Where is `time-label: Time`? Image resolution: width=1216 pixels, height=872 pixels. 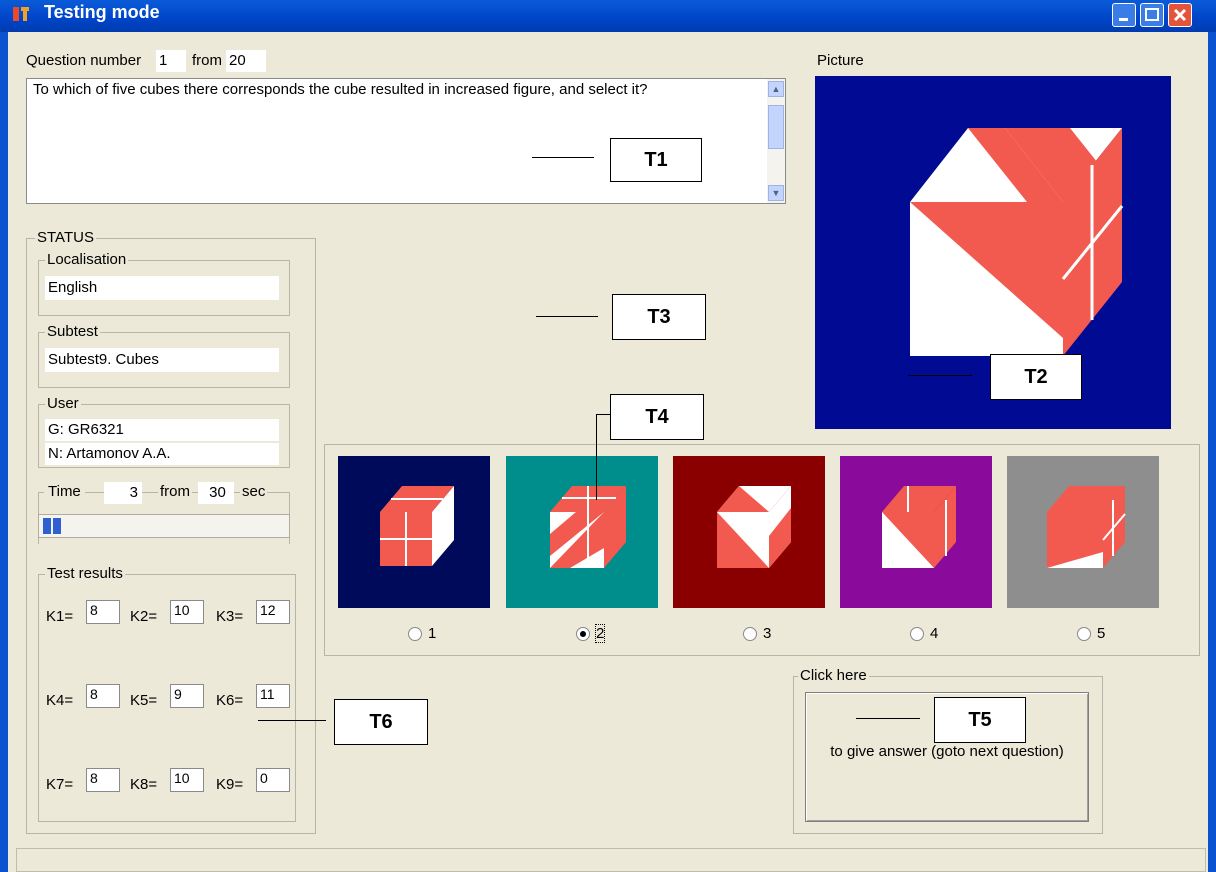
time-label: Time is located at coordinates (64, 491).